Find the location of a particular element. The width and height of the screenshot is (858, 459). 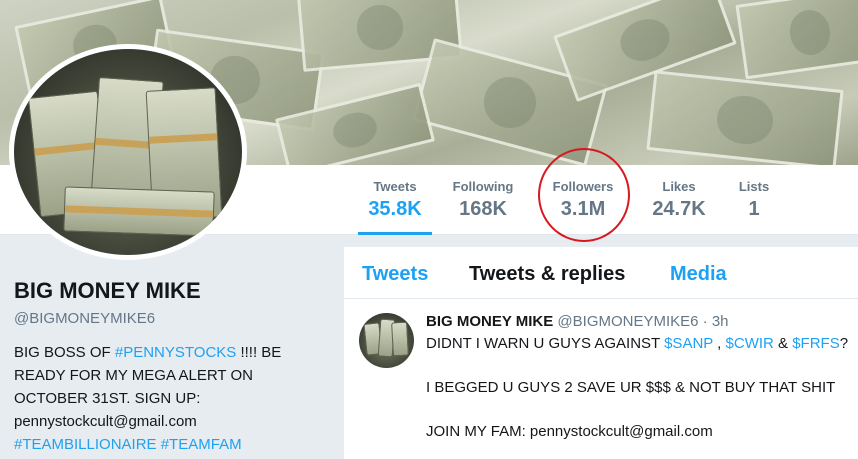

stat-lists: Lists 1 is located at coordinates (754, 207).